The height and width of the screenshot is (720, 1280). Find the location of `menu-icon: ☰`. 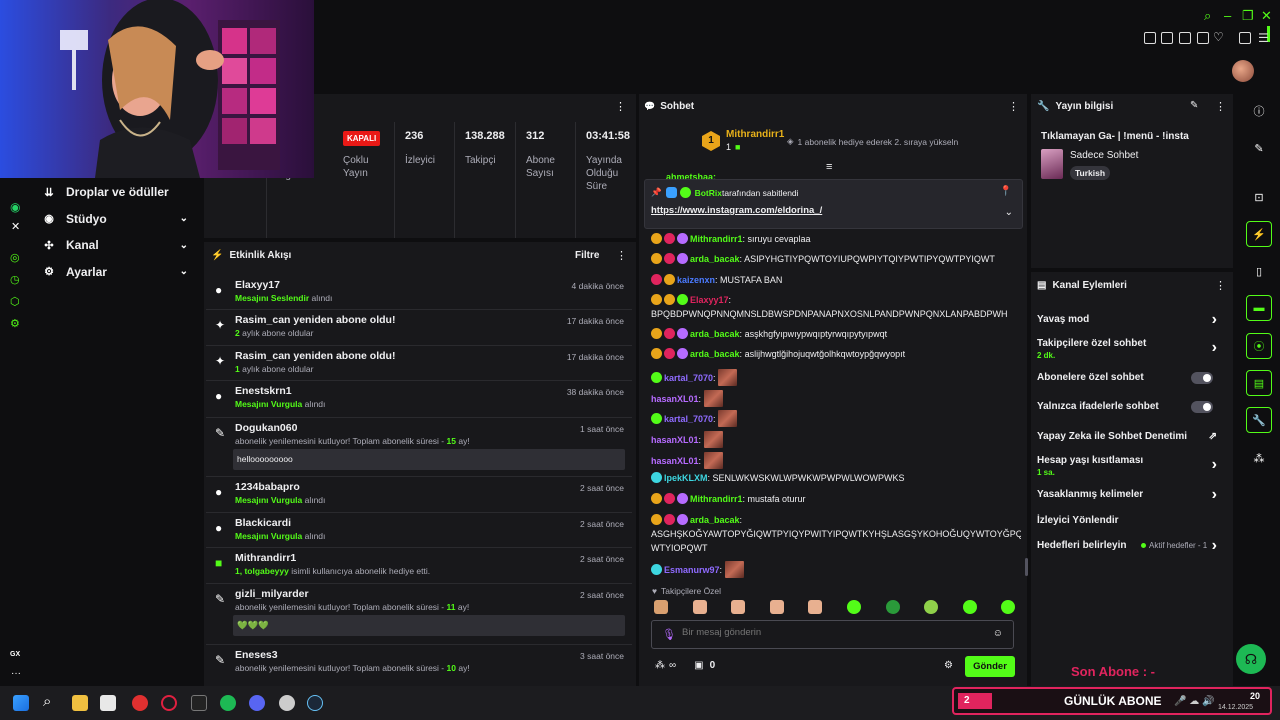

menu-icon: ☰ is located at coordinates (1263, 38).